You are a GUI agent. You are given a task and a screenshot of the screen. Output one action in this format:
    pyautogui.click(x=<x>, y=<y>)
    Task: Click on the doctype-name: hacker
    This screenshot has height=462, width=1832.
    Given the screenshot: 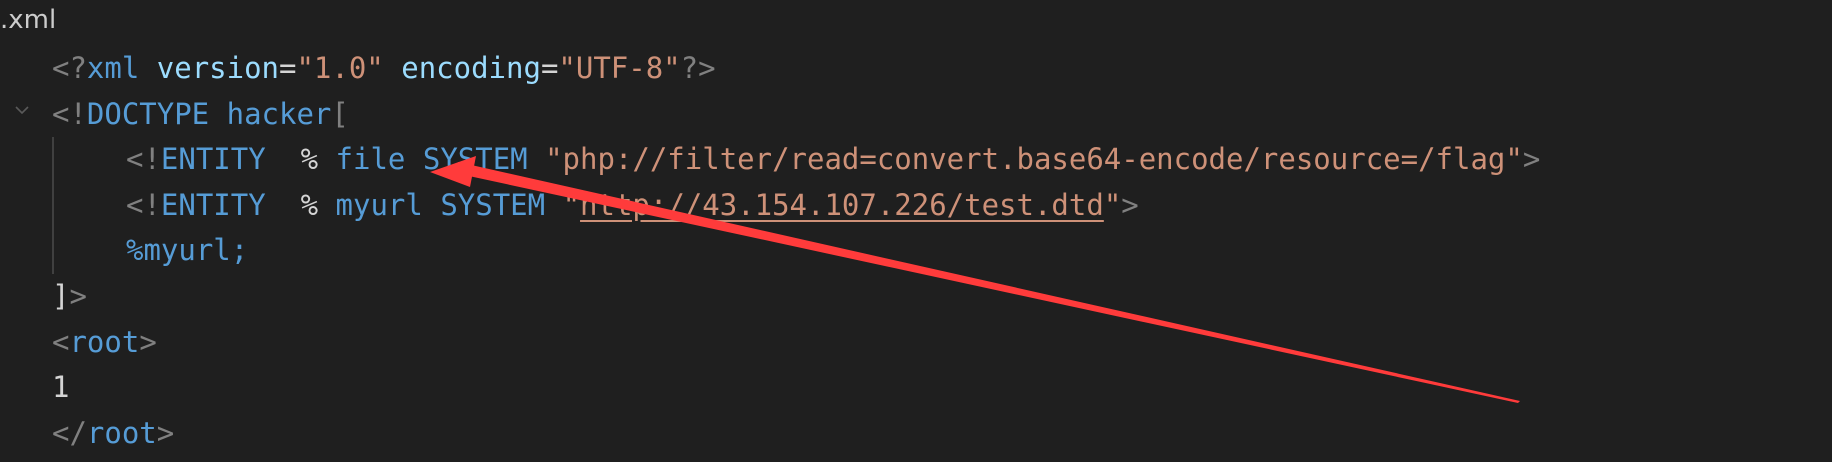 What is the action you would take?
    pyautogui.click(x=279, y=114)
    